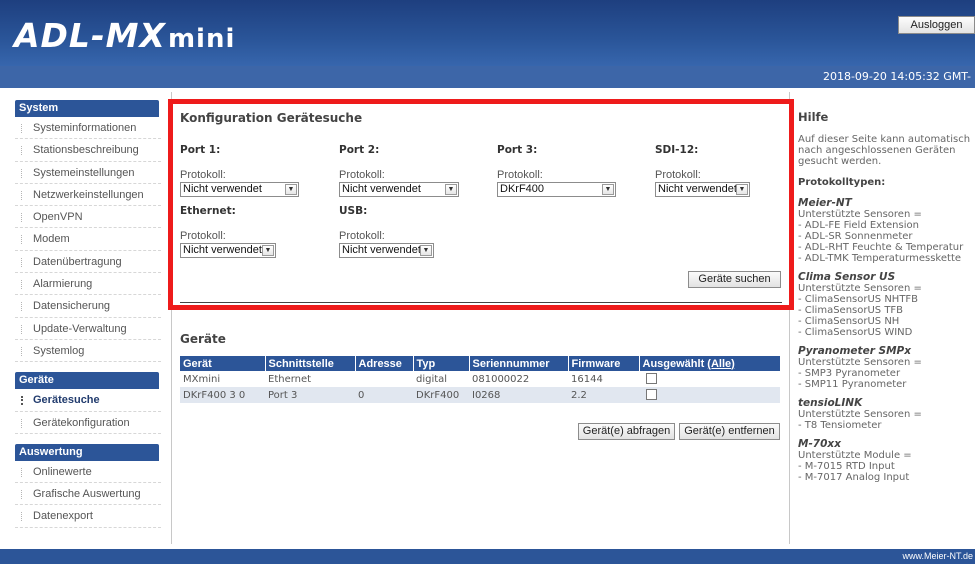  Describe the element at coordinates (626, 431) in the screenshot. I see `query-devices-button: Gerät(e) abfragen` at that location.